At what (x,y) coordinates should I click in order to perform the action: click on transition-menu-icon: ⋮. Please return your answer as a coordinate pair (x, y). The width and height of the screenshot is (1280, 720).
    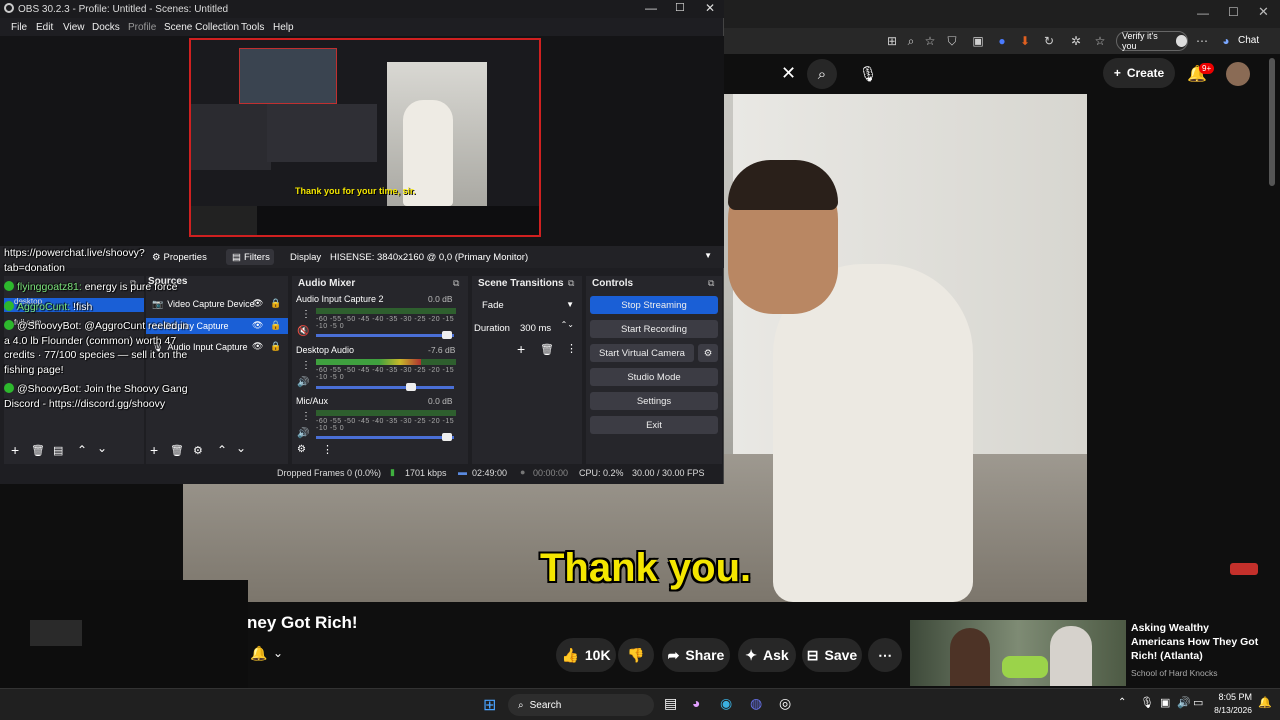
    Looking at the image, I should click on (571, 348).